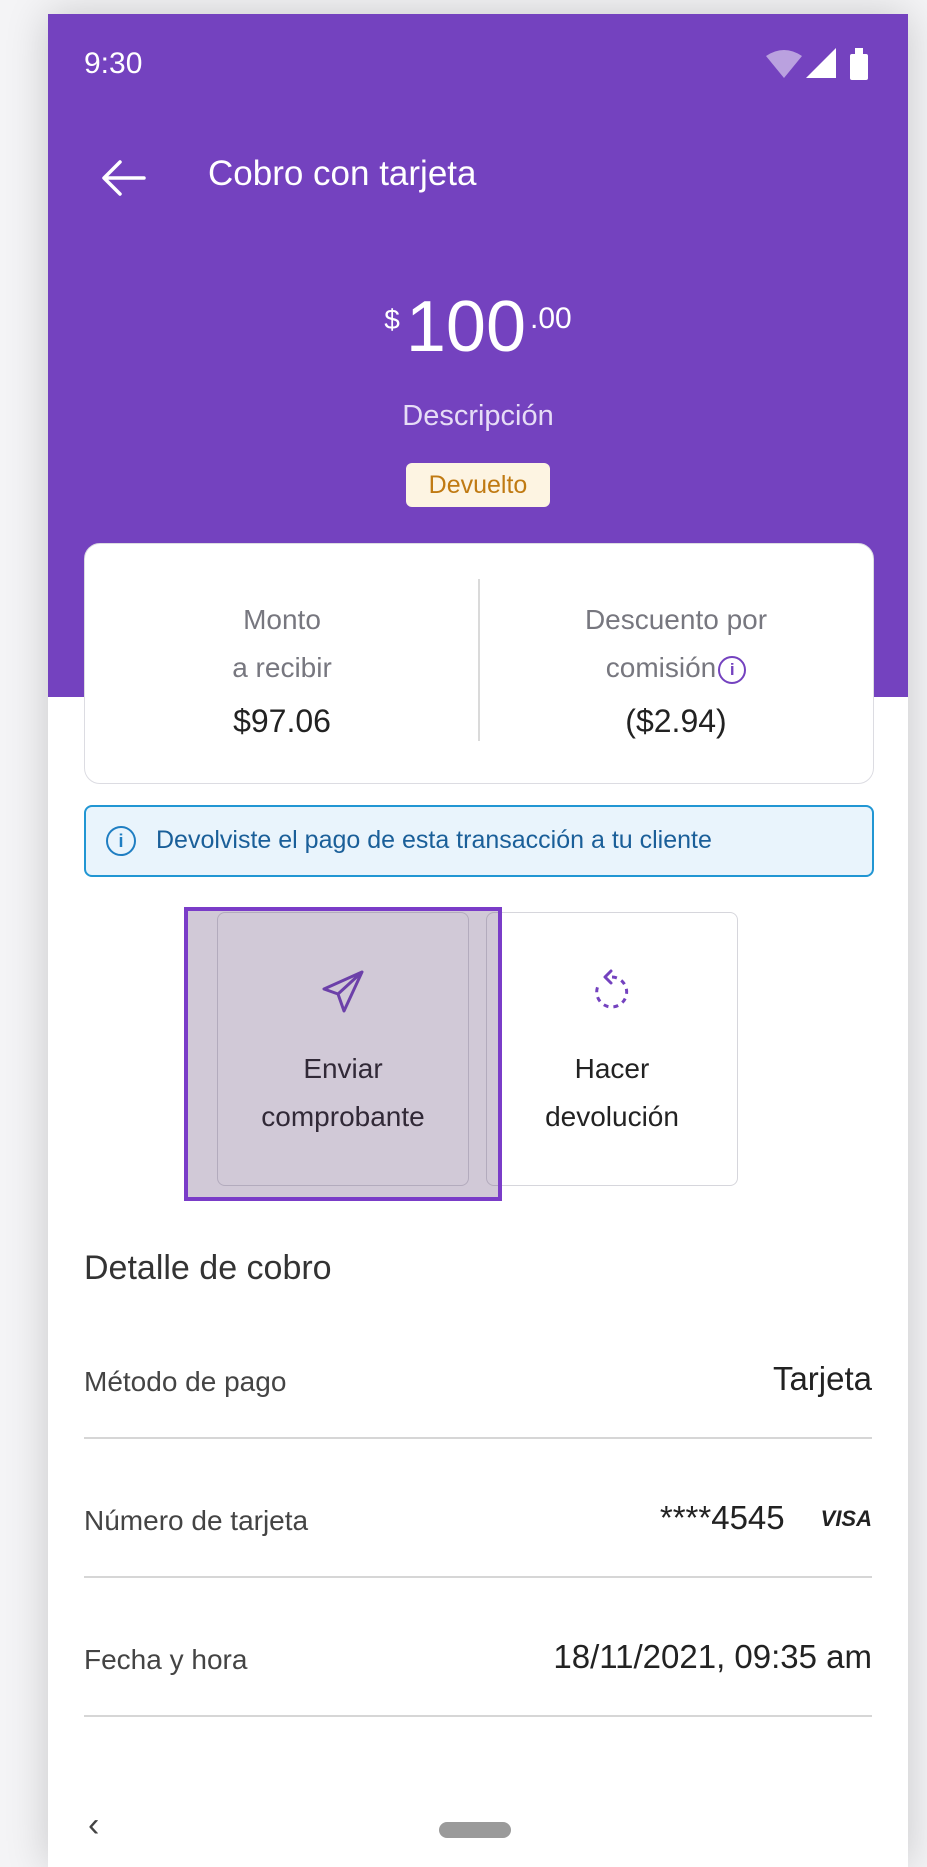 The height and width of the screenshot is (1867, 927). What do you see at coordinates (196, 1520) in the screenshot?
I see `detail-label: Número de tarjeta` at bounding box center [196, 1520].